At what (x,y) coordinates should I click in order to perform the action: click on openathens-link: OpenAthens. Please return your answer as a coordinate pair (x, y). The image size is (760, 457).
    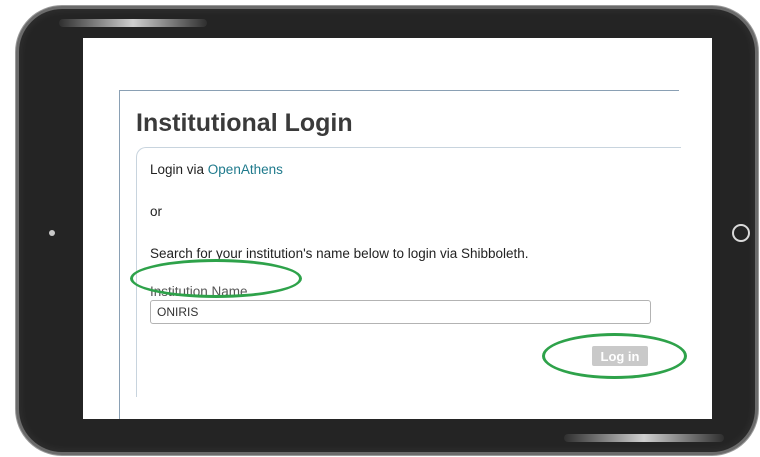
    Looking at the image, I should click on (245, 169).